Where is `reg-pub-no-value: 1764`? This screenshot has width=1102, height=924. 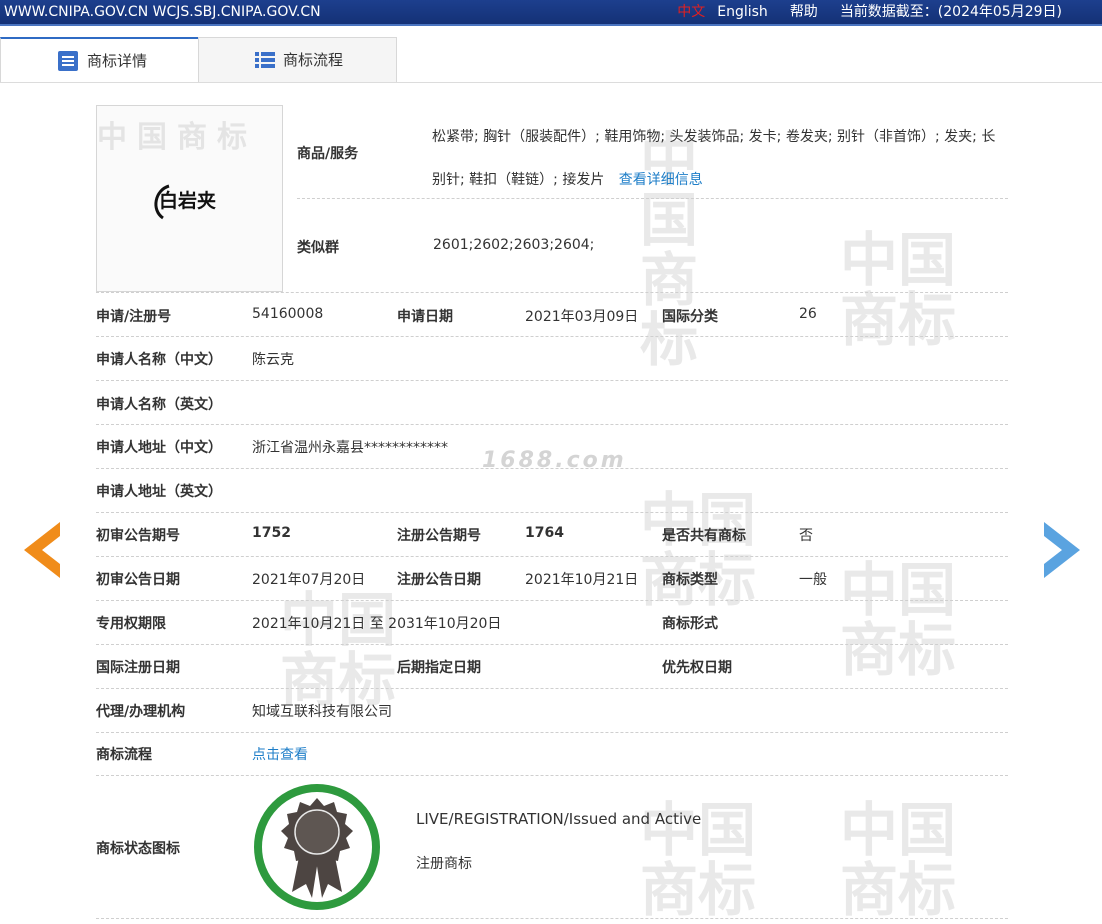
reg-pub-no-value: 1764 is located at coordinates (544, 533).